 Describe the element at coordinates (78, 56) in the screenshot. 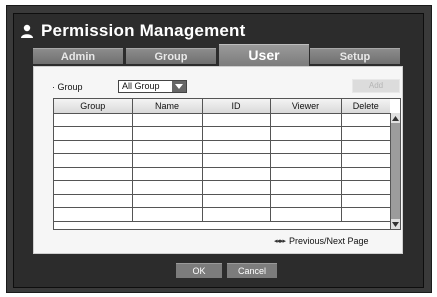

I see `tab-admin: Admin` at that location.